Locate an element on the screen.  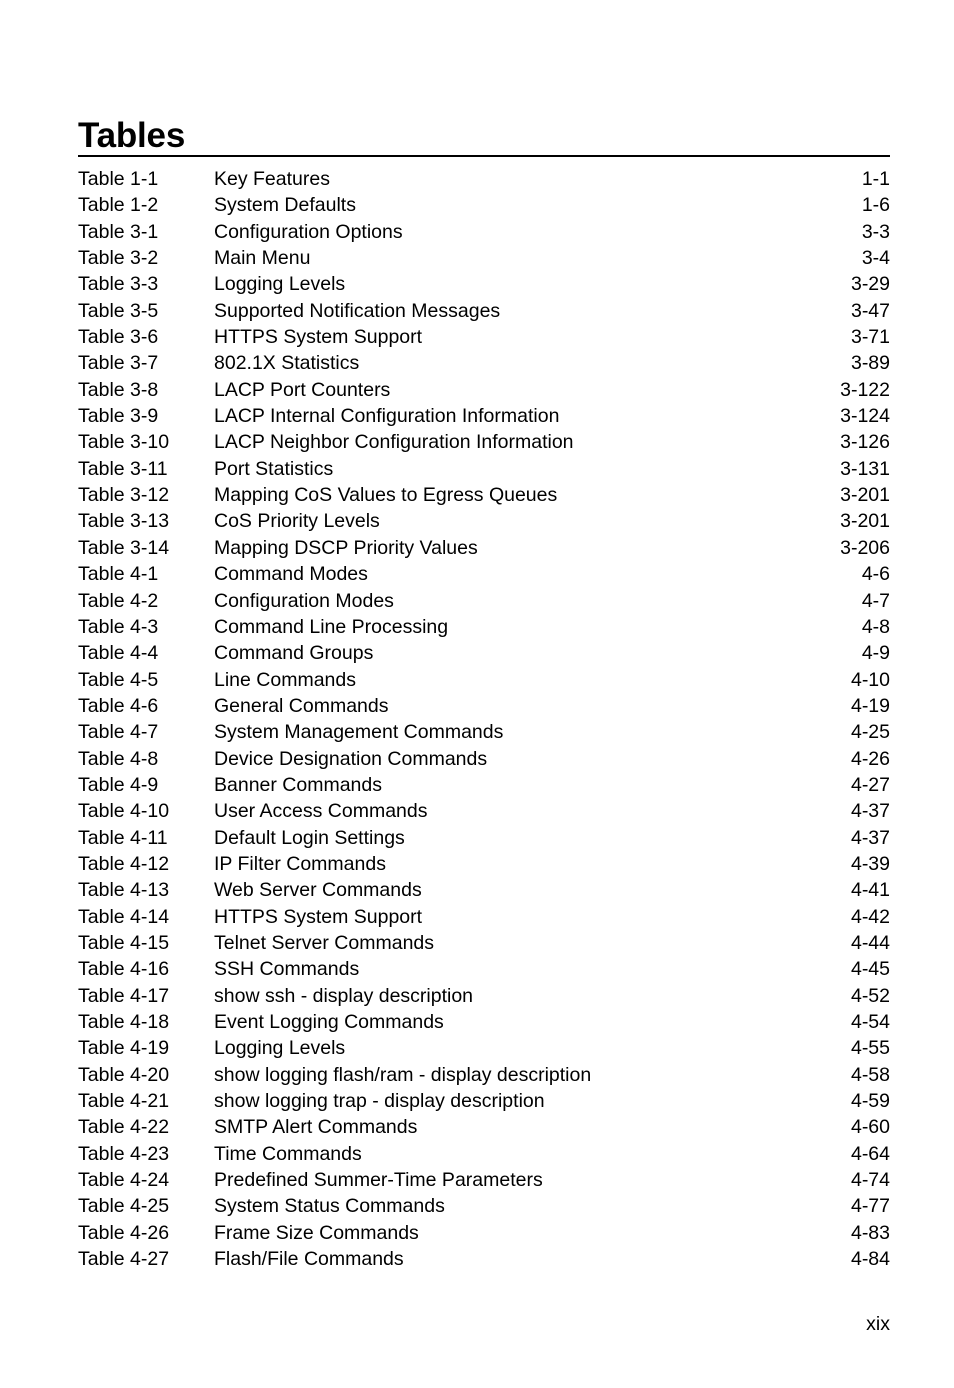
toc-entry-title: User Access Commands is located at coordinates (321, 811).